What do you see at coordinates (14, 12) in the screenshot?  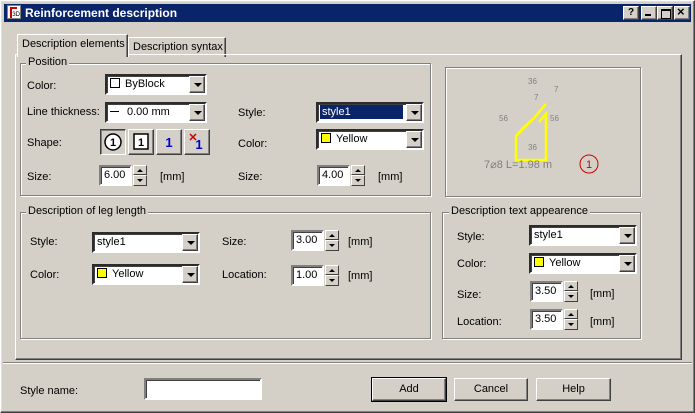 I see `app-icon` at bounding box center [14, 12].